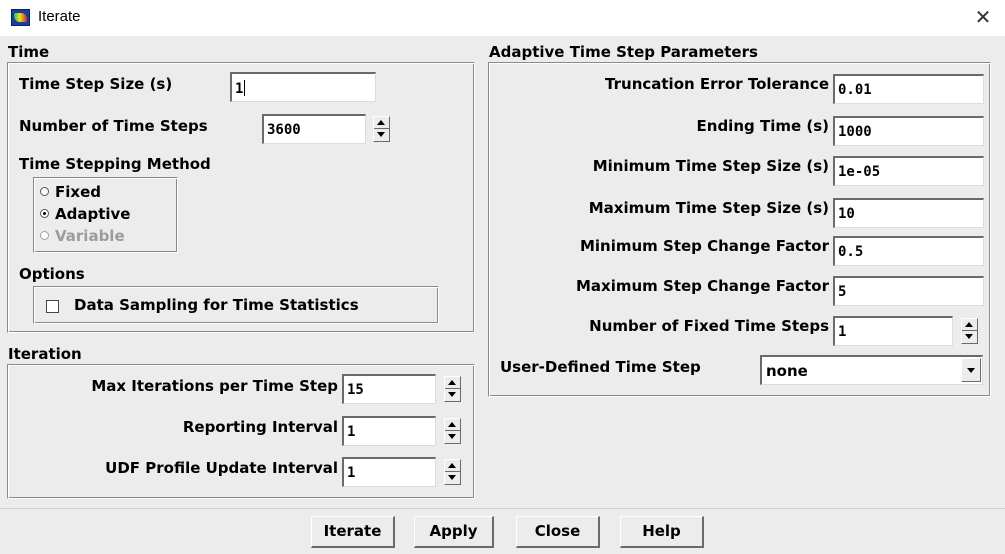 The height and width of the screenshot is (554, 1005). I want to click on reporting-interval-label: Reporting Interval, so click(260, 427).